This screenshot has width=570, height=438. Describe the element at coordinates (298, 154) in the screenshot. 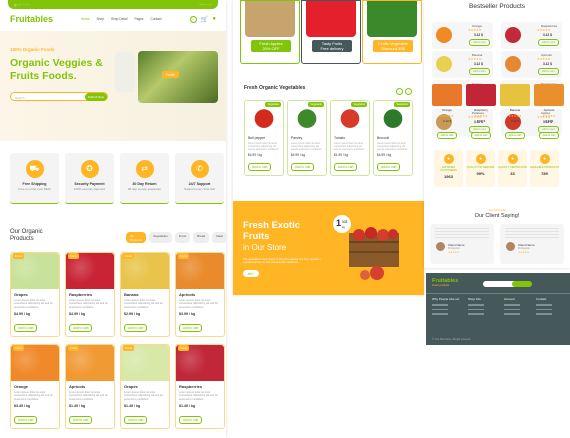

I see `vegetable-price: $4.99 / kg` at that location.